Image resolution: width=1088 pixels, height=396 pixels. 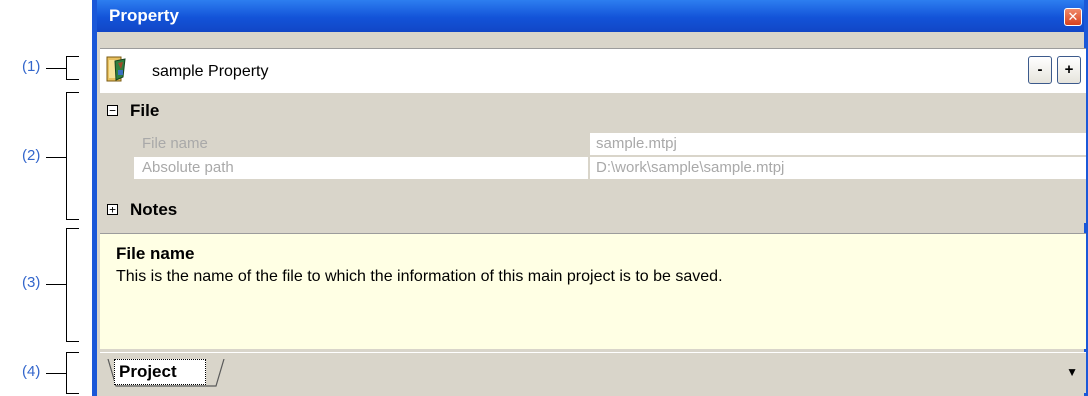 What do you see at coordinates (144, 15) in the screenshot?
I see `panel-title: Property` at bounding box center [144, 15].